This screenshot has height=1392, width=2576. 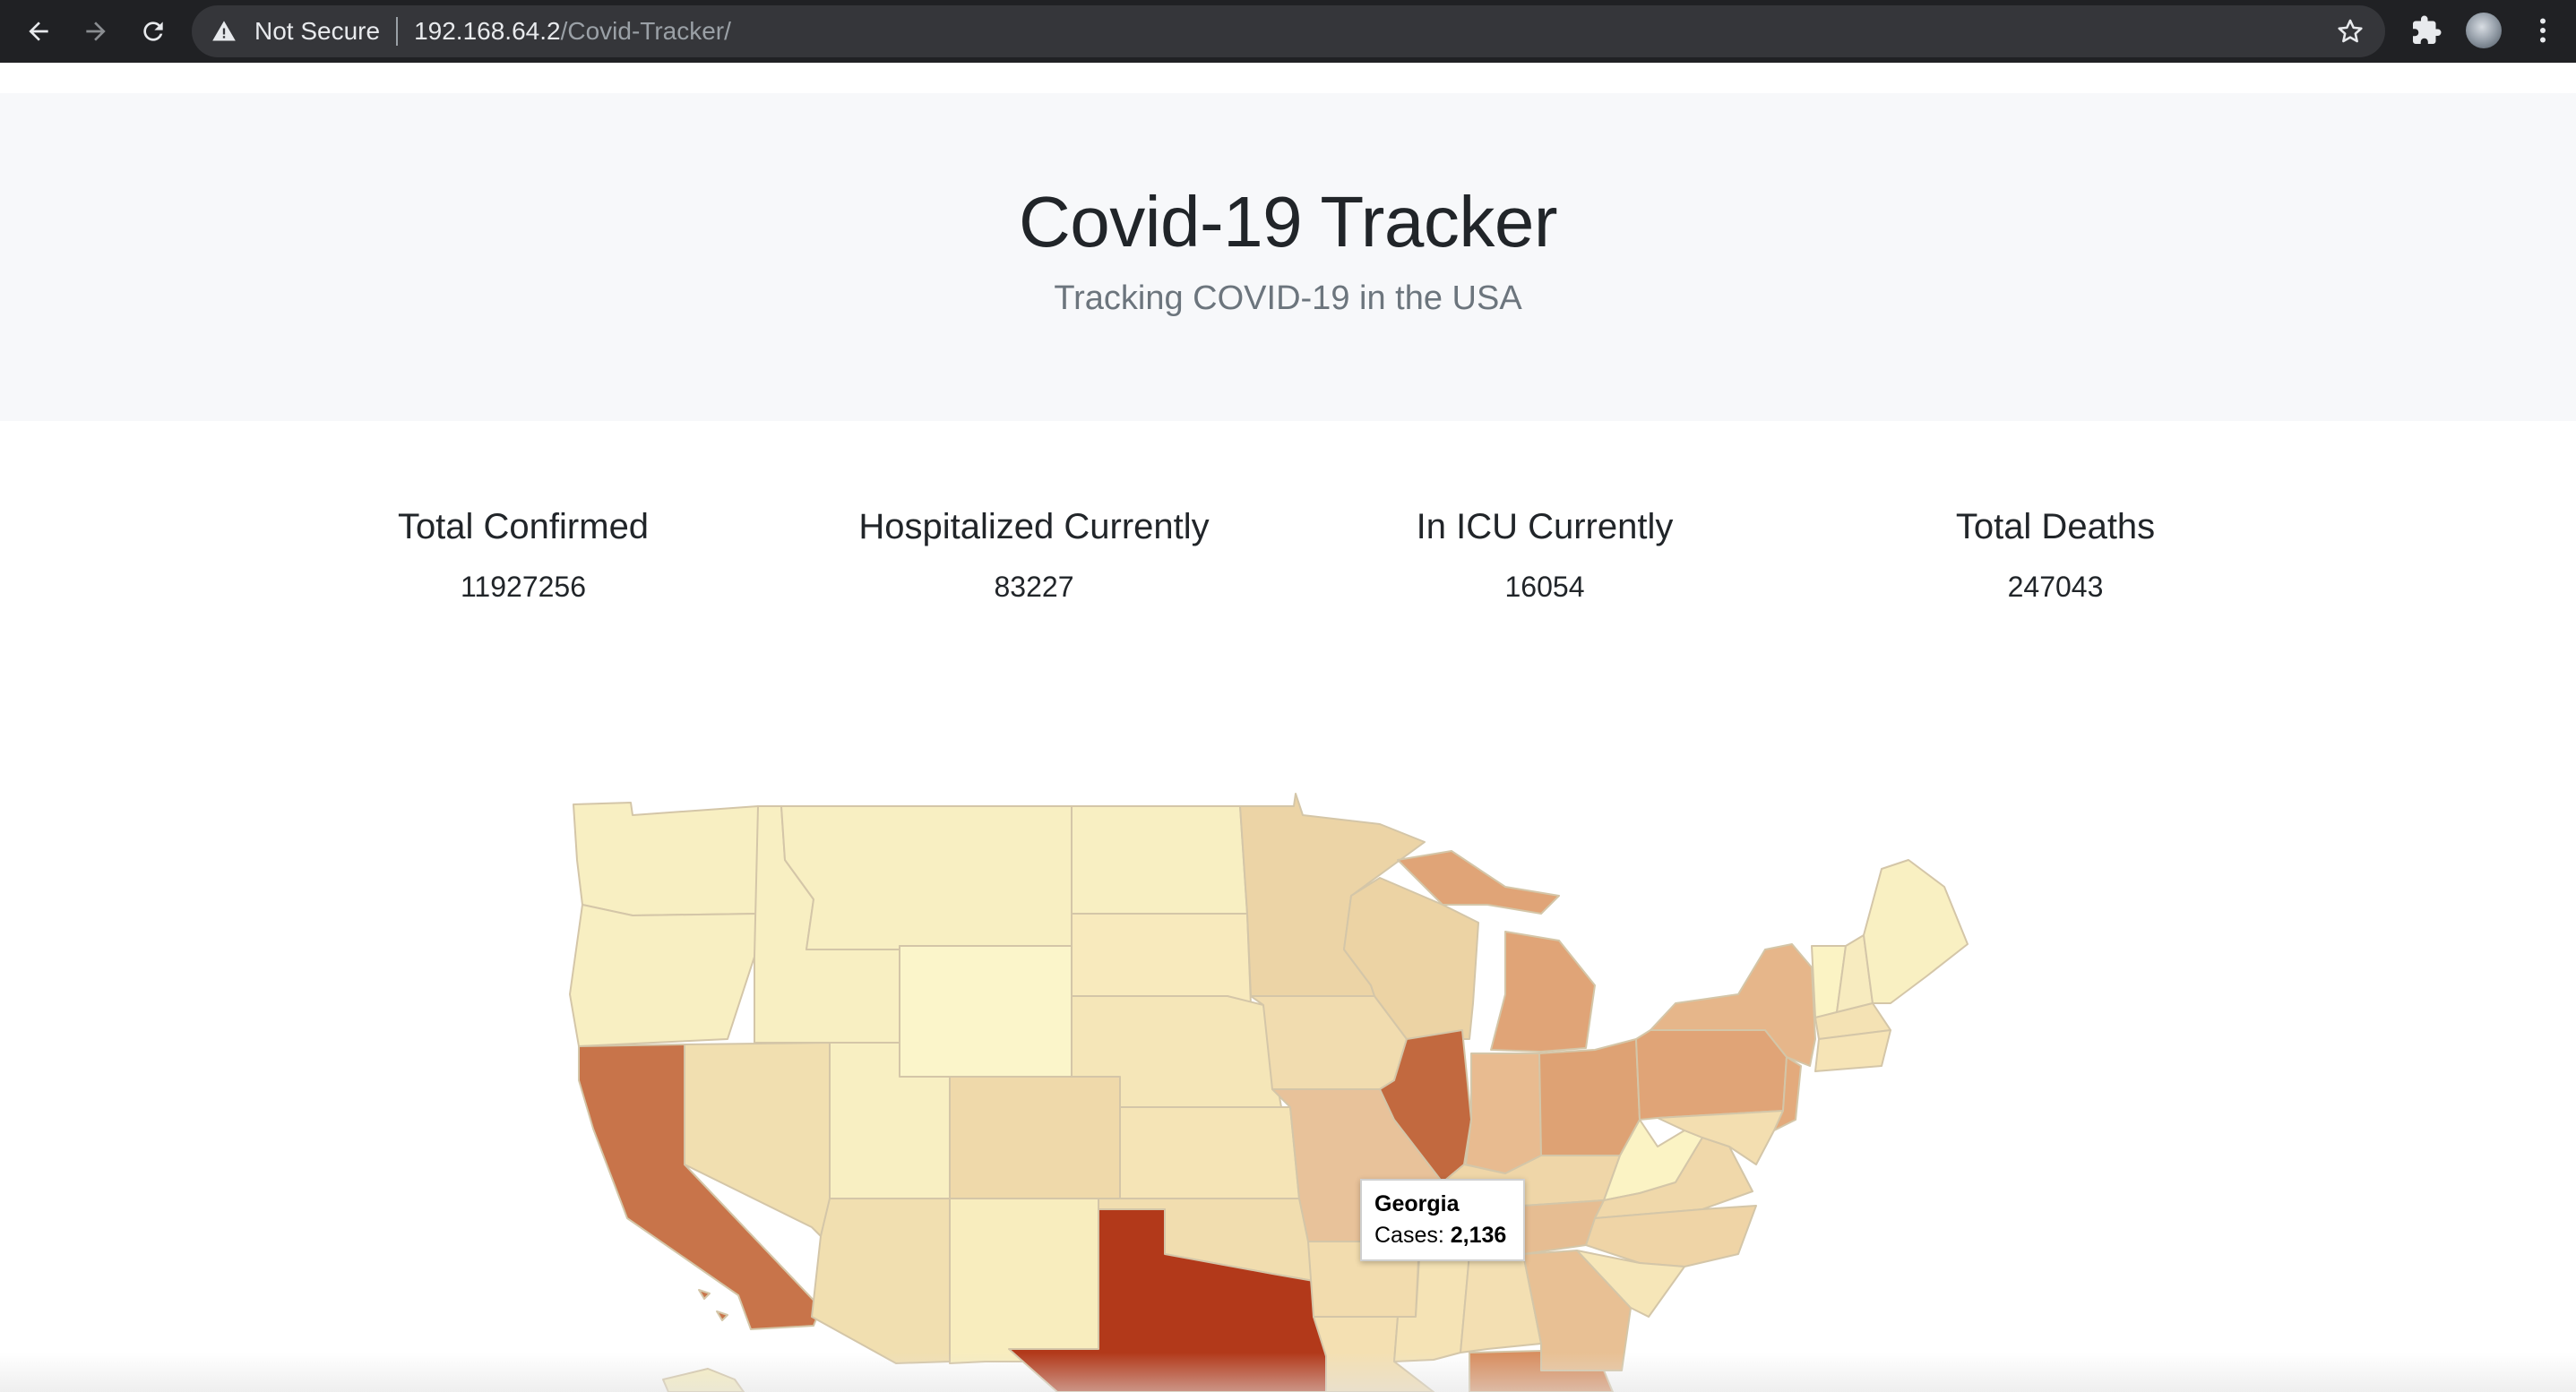 I want to click on tooltip-cases-line: Cases: 2,136, so click(x=1442, y=1236).